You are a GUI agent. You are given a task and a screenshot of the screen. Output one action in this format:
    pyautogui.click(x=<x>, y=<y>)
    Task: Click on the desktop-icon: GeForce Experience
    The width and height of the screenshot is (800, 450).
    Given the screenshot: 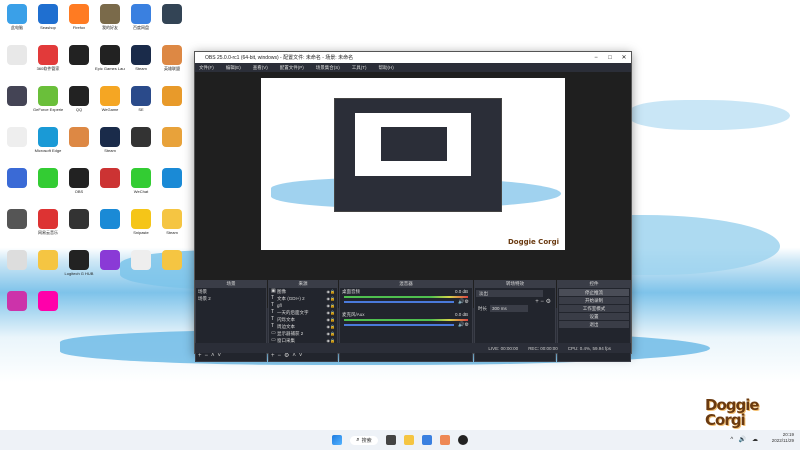 What is the action you would take?
    pyautogui.click(x=48, y=99)
    